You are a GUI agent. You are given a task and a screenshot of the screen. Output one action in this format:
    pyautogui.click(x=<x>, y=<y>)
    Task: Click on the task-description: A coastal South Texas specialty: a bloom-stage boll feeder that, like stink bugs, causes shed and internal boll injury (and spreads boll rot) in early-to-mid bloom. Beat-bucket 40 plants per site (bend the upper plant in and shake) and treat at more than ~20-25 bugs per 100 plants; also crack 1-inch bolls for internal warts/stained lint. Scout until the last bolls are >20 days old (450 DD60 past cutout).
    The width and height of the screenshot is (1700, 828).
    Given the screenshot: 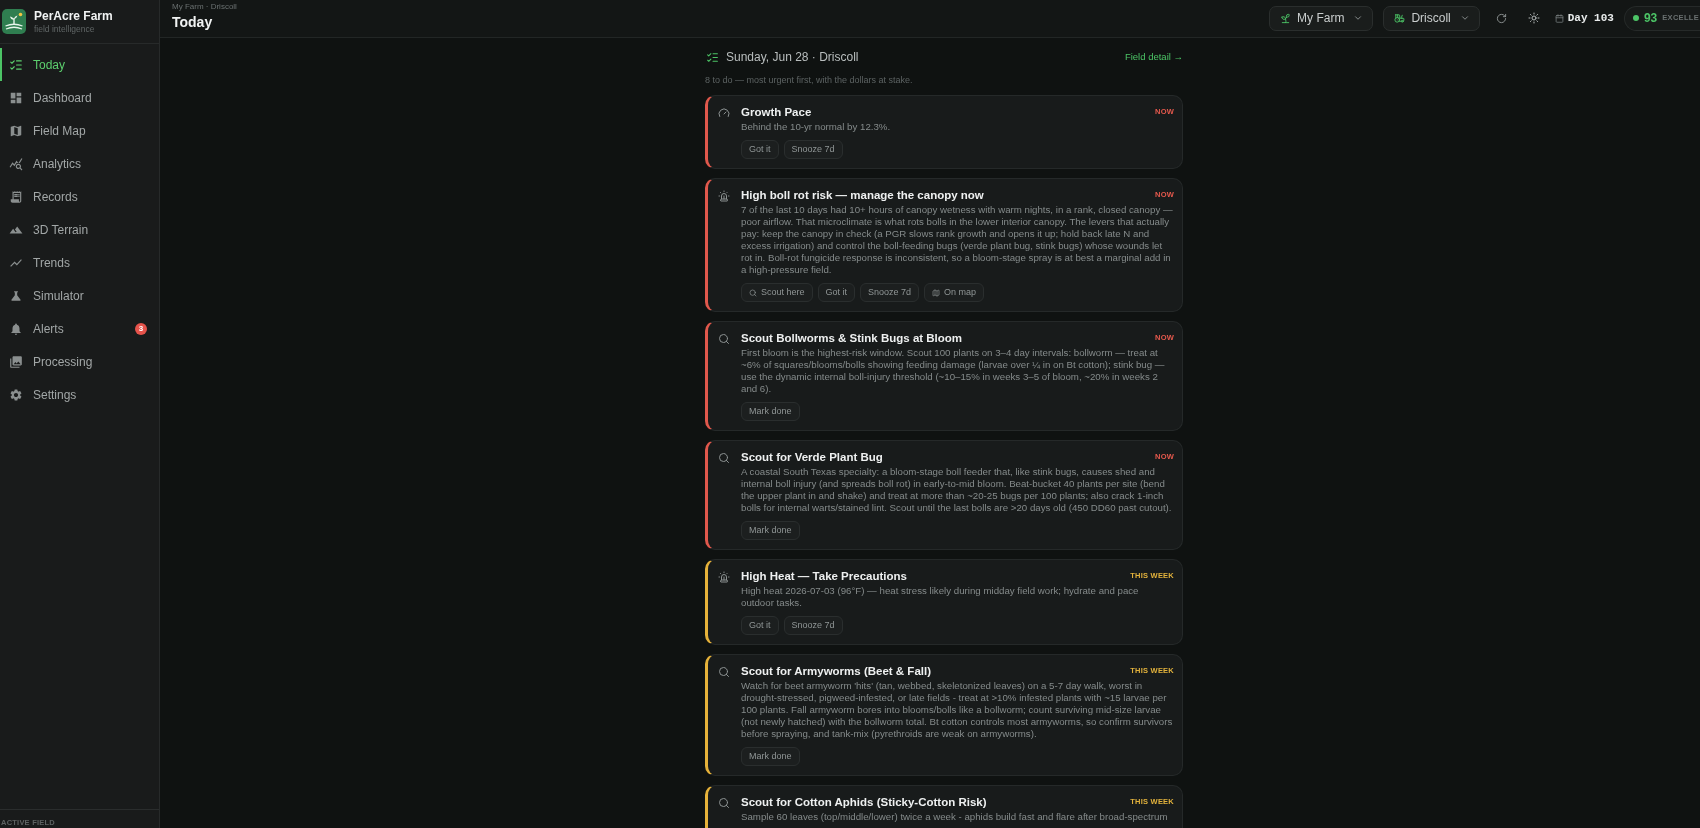 What is the action you would take?
    pyautogui.click(x=957, y=490)
    